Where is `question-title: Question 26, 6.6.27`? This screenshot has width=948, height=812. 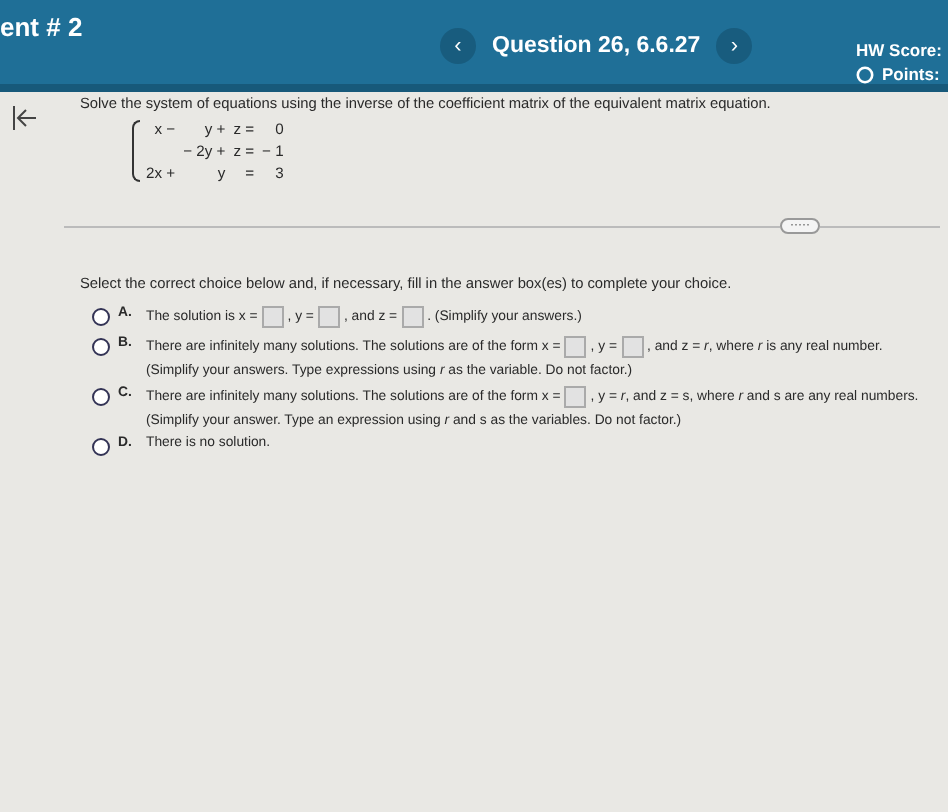 question-title: Question 26, 6.6.27 is located at coordinates (596, 46).